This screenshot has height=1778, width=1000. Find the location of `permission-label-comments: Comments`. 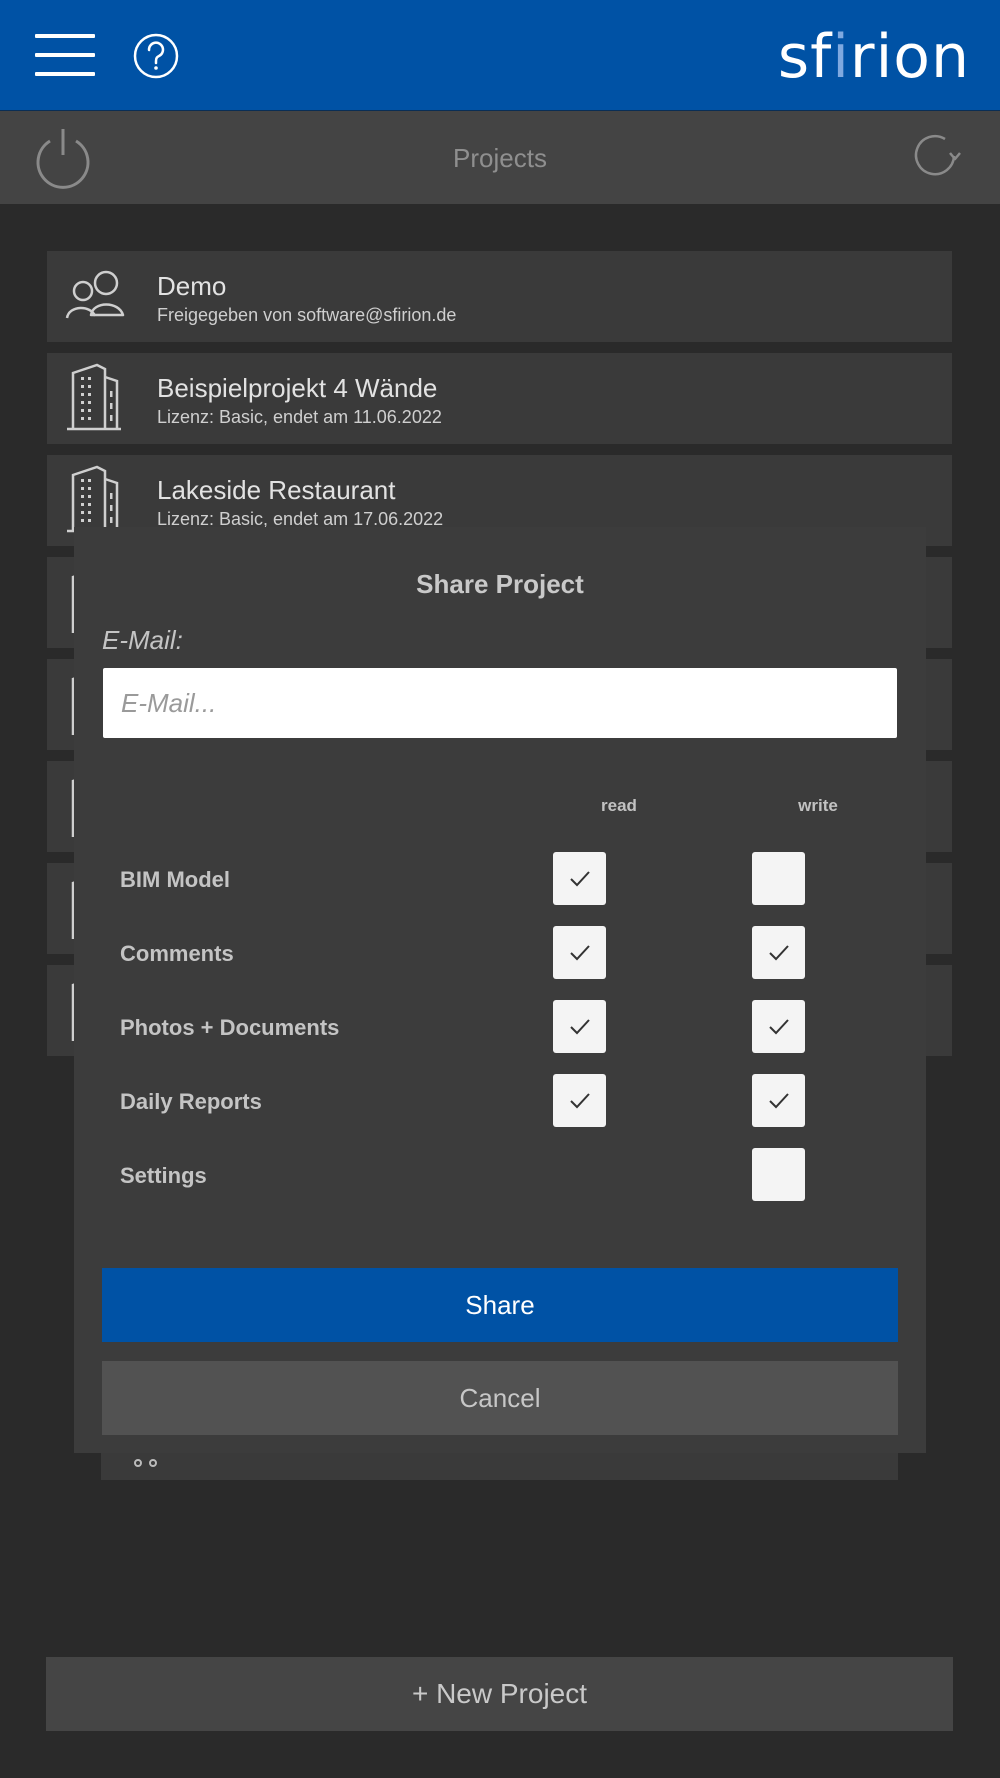

permission-label-comments: Comments is located at coordinates (177, 953).